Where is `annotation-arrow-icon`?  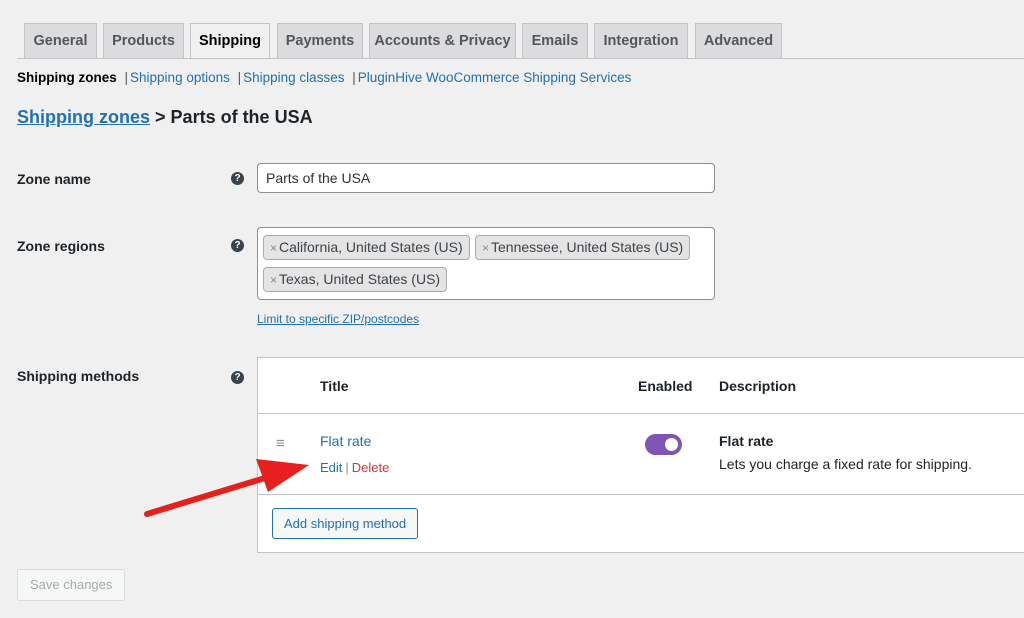 annotation-arrow-icon is located at coordinates (226, 488).